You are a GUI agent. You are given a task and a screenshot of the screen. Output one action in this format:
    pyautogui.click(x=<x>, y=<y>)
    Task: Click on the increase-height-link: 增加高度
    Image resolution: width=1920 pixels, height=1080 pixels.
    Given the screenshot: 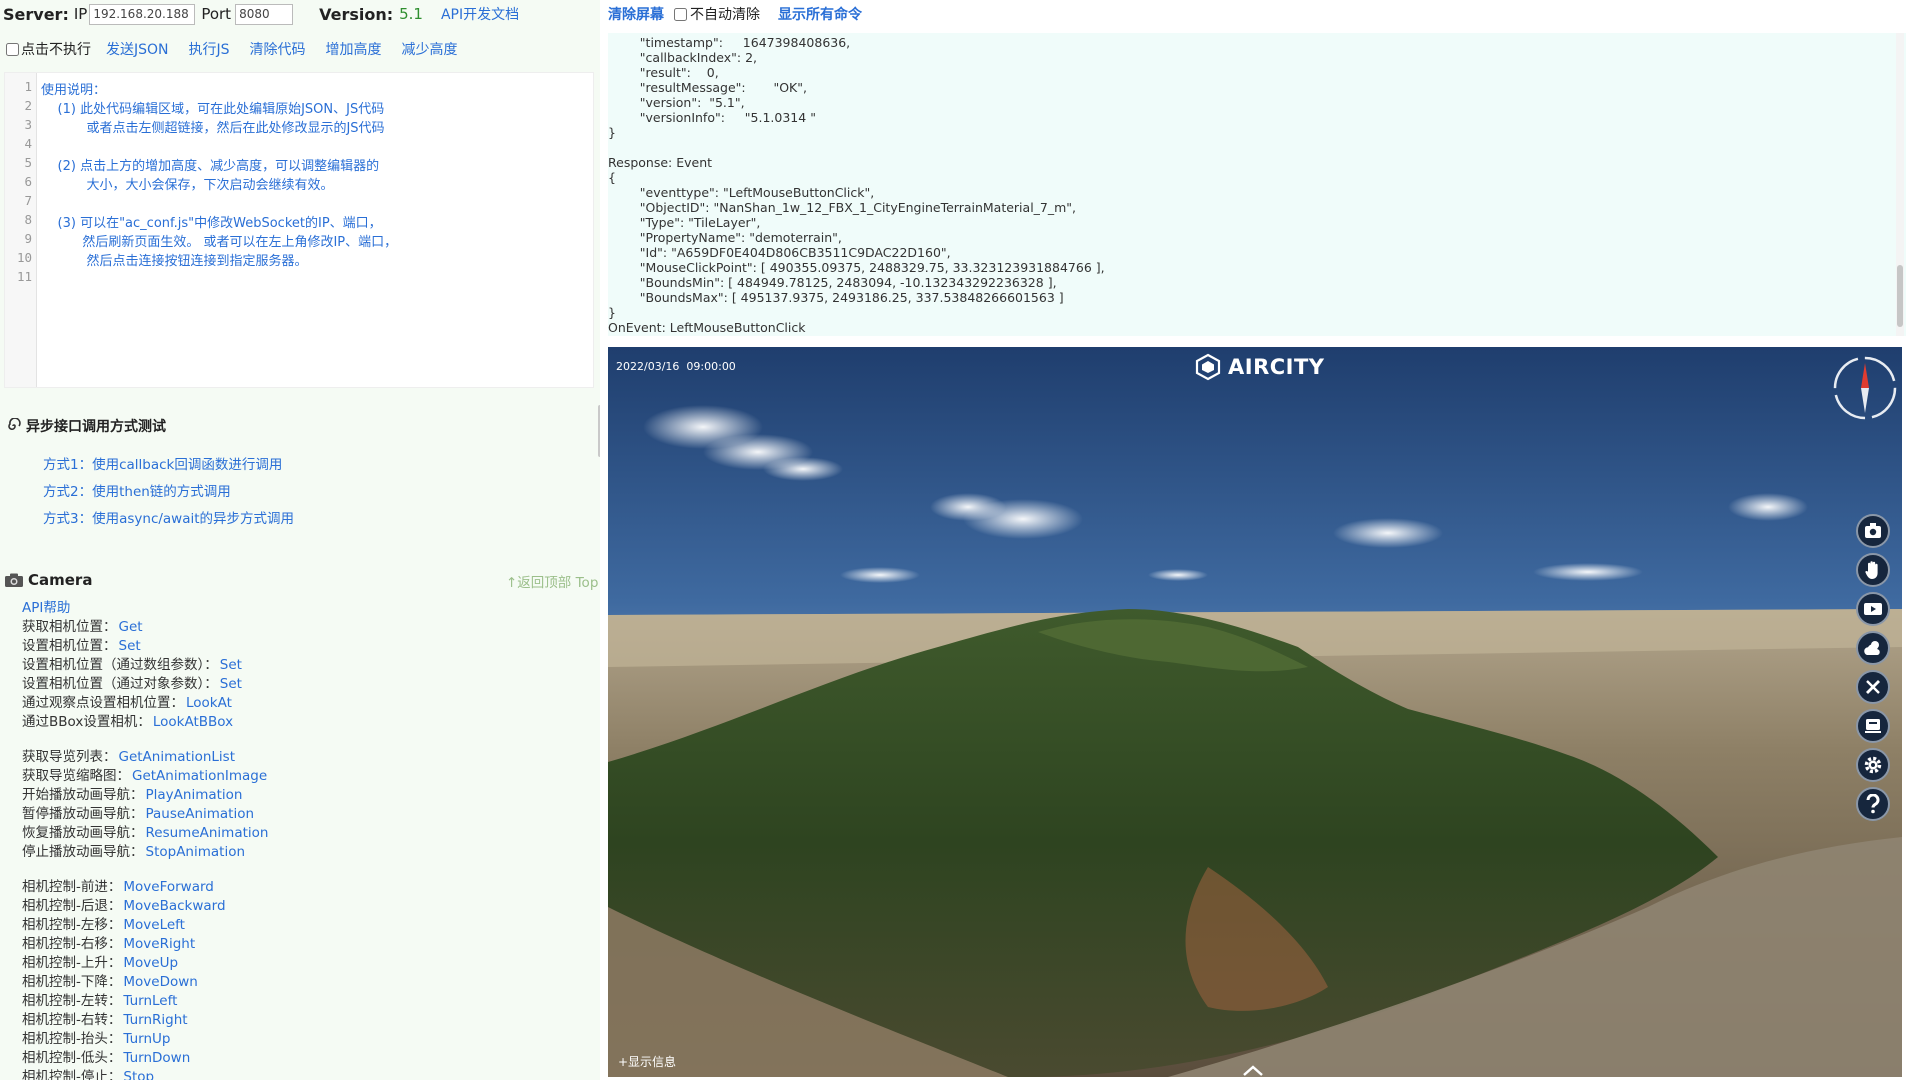 What is the action you would take?
    pyautogui.click(x=354, y=49)
    